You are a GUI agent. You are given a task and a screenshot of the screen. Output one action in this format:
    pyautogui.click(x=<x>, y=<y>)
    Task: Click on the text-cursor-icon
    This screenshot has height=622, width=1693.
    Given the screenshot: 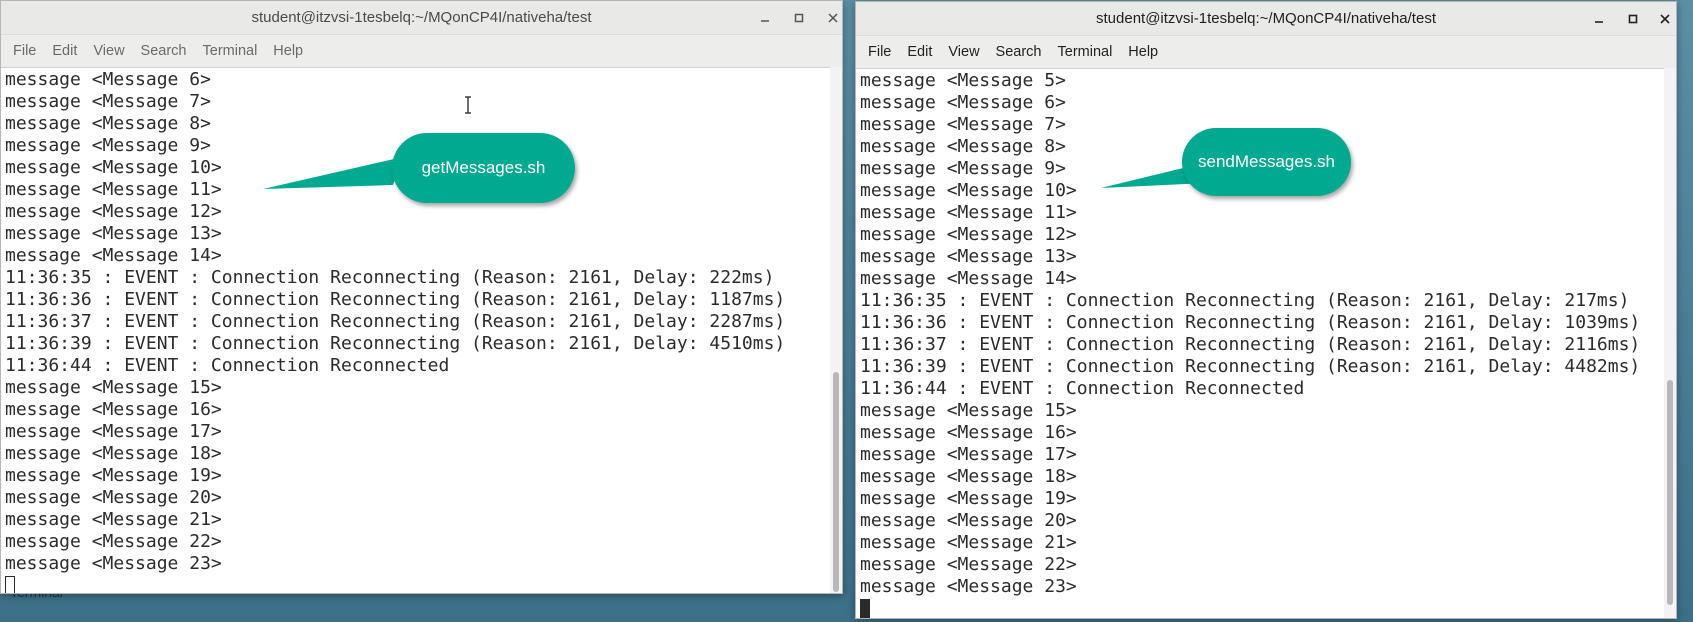 What is the action you would take?
    pyautogui.click(x=468, y=105)
    